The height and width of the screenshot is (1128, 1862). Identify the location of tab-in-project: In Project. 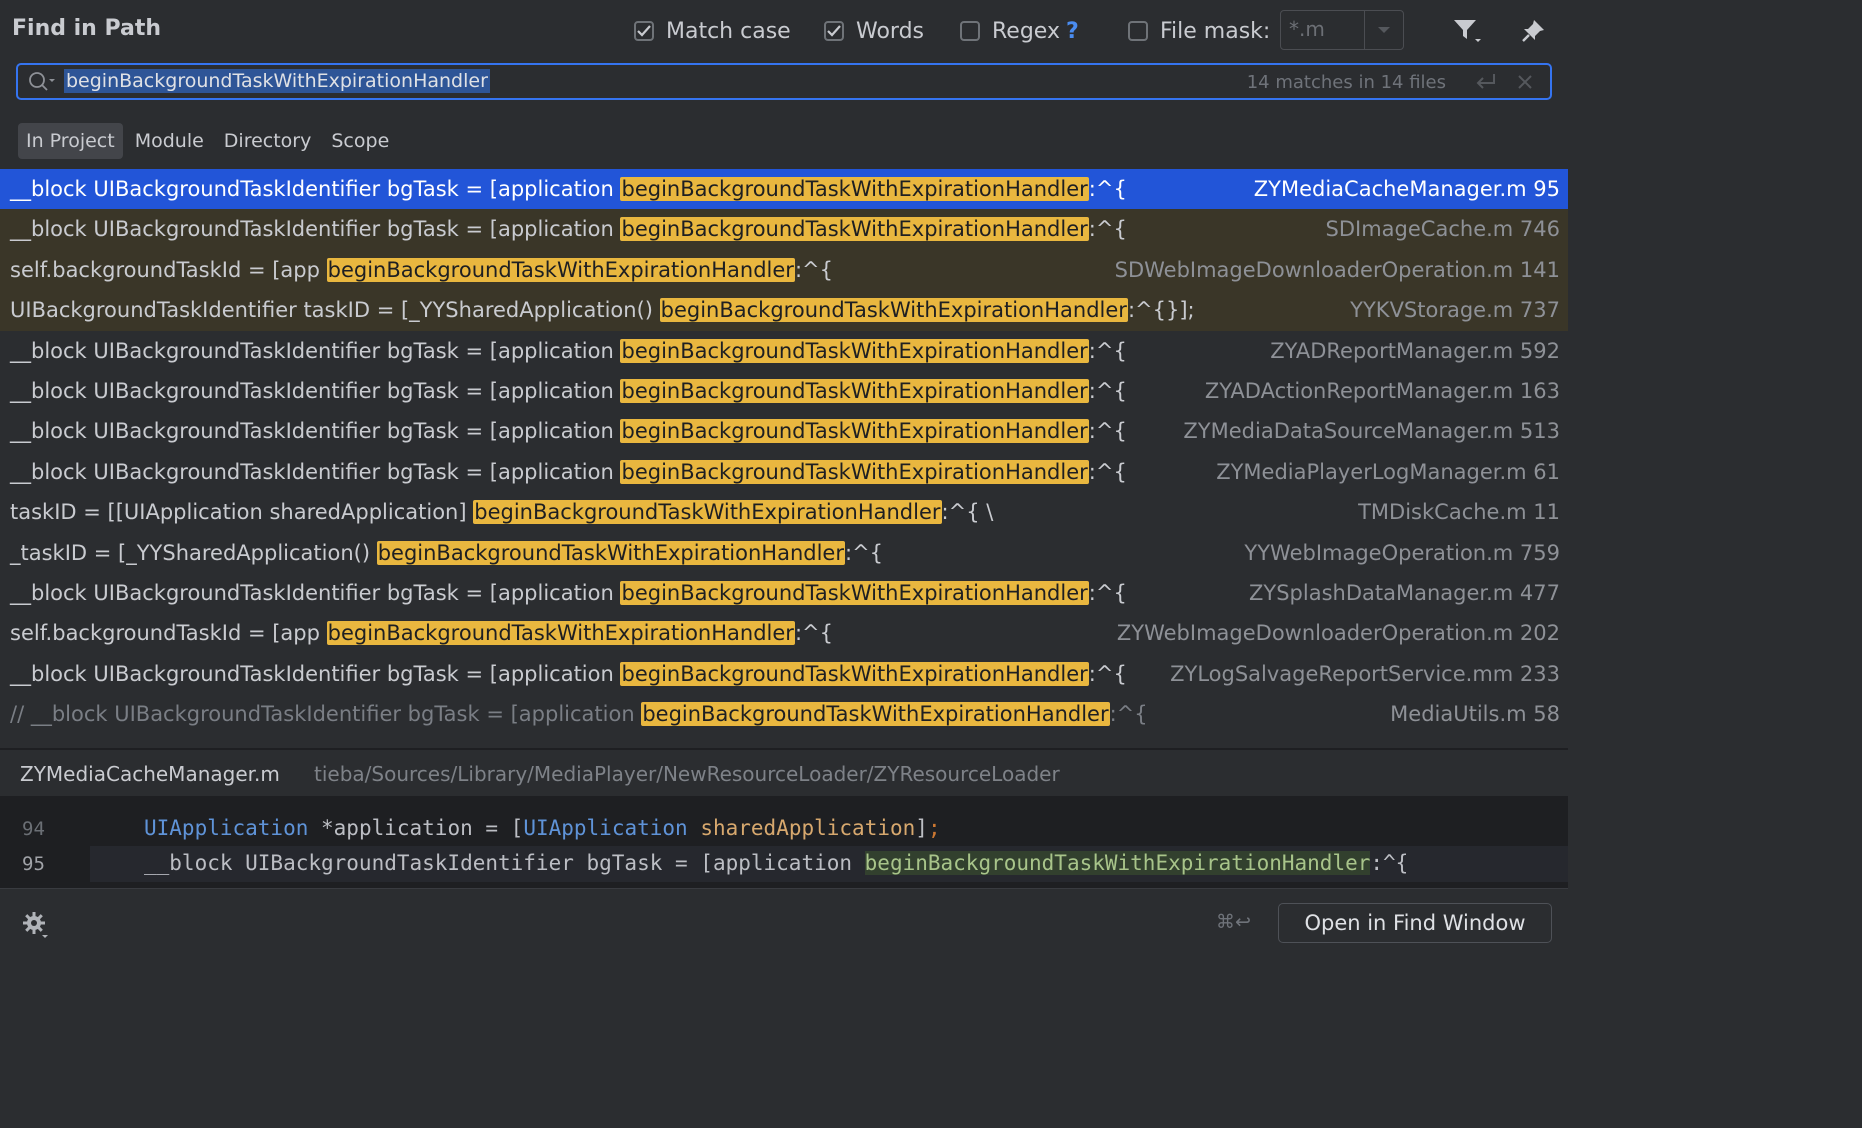
(70, 141).